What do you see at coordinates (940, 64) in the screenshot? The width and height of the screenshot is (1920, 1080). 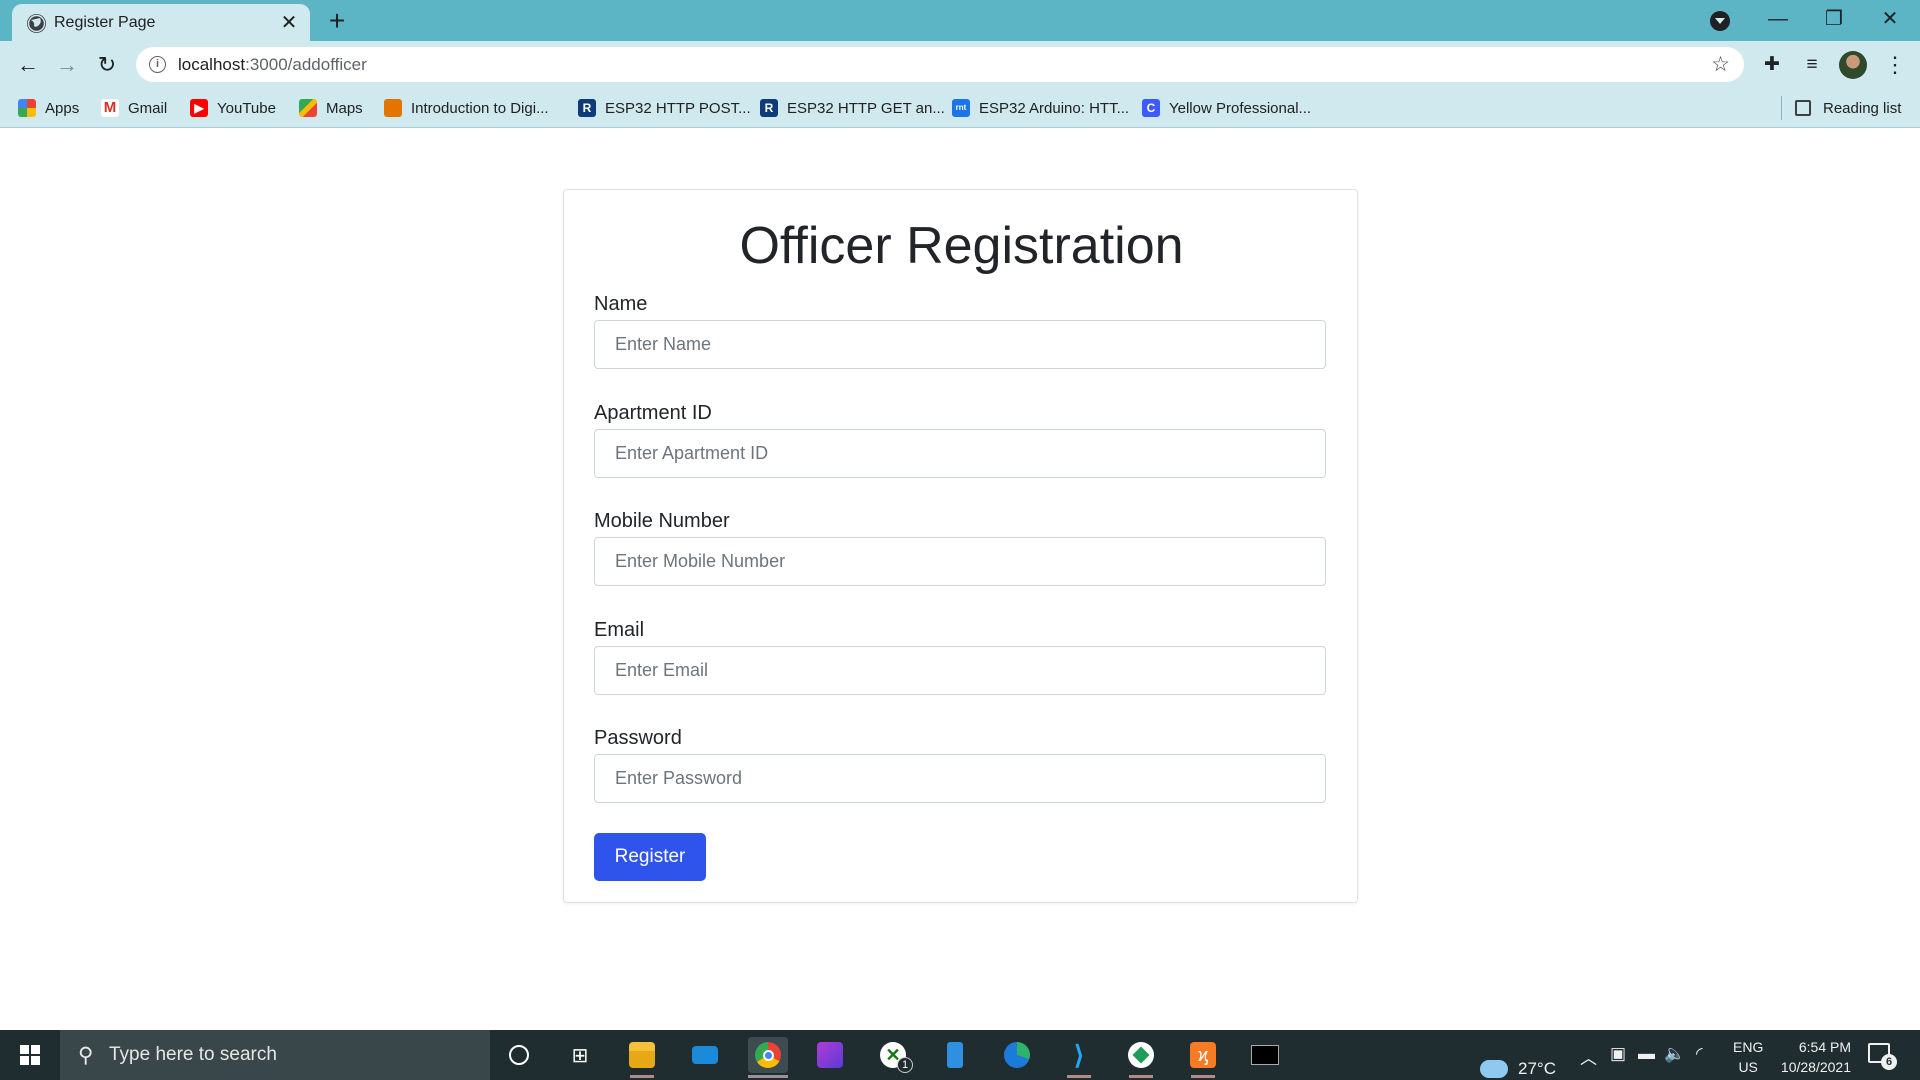 I see `address-bar: i localhost:3000/addofficer ☆` at bounding box center [940, 64].